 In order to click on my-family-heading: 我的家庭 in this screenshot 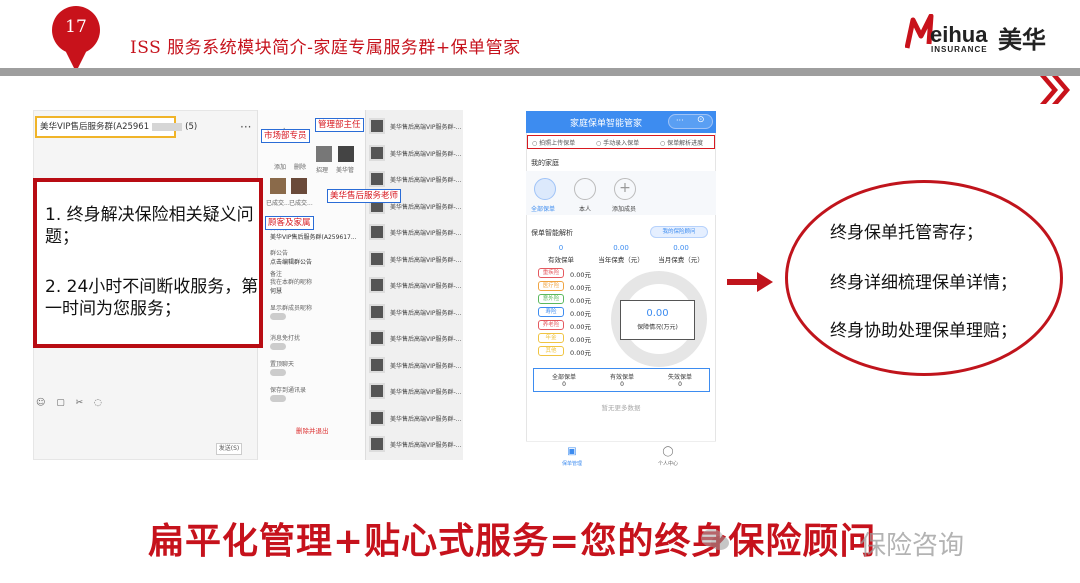, I will do `click(545, 163)`.